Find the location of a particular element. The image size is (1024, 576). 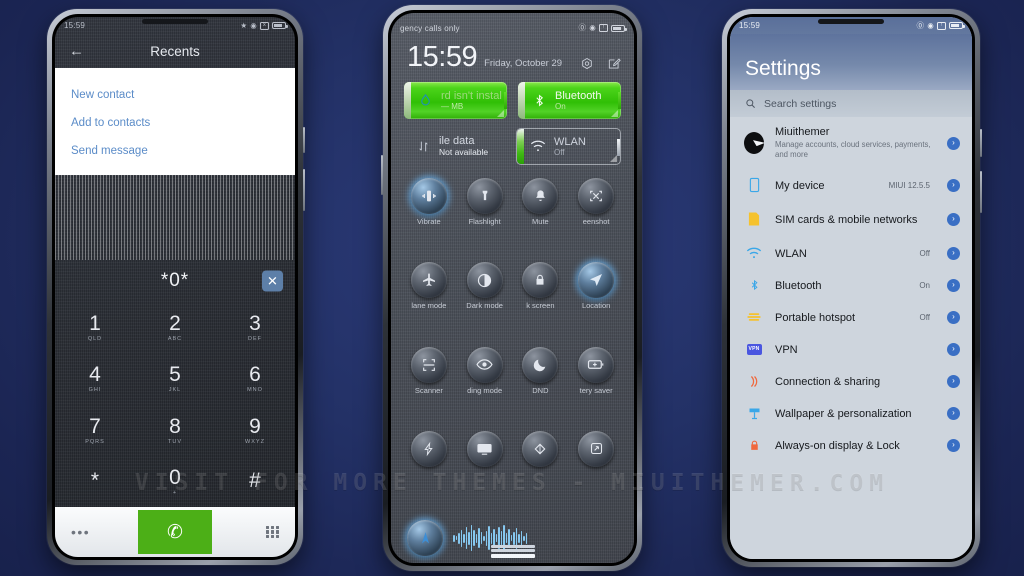

tile-airplane-mode: lane mode is located at coordinates (429, 303).